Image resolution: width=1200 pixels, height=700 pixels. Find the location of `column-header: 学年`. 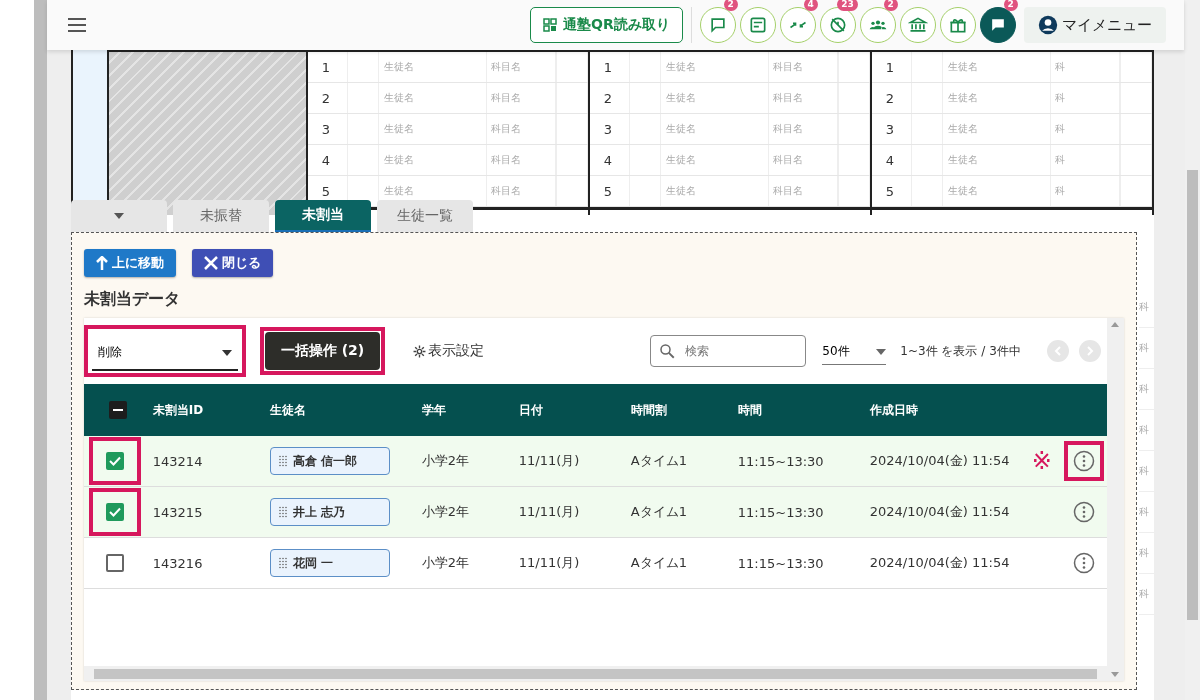

column-header: 学年 is located at coordinates (433, 409).